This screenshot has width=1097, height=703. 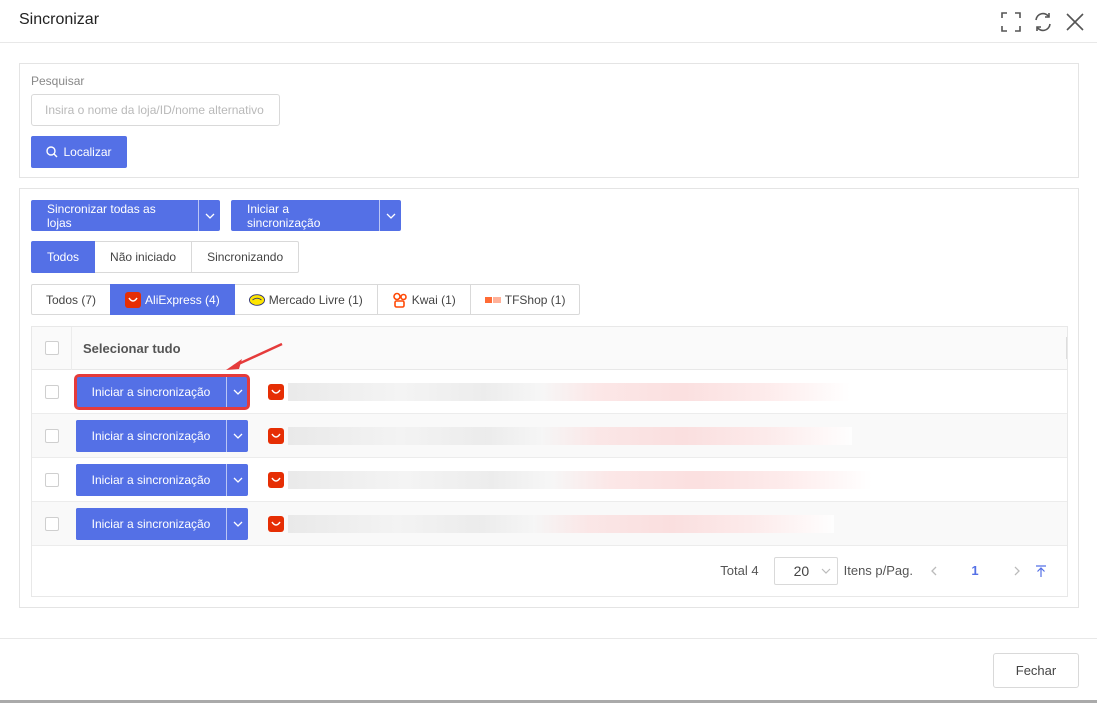 I want to click on status-filter: Todos Não iniciado Sincronizando, so click(x=165, y=257).